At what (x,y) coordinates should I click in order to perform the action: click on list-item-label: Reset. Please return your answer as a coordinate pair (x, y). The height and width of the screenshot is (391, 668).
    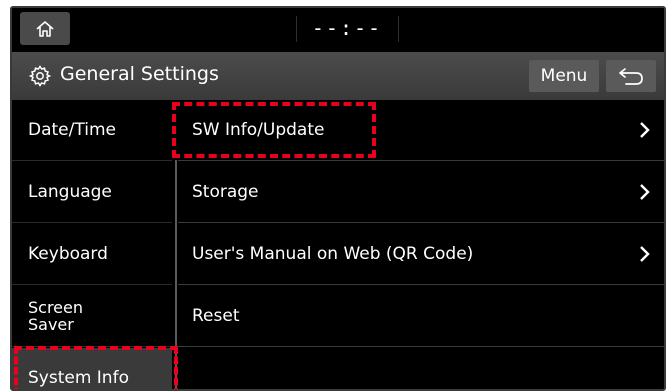
    Looking at the image, I should click on (216, 316).